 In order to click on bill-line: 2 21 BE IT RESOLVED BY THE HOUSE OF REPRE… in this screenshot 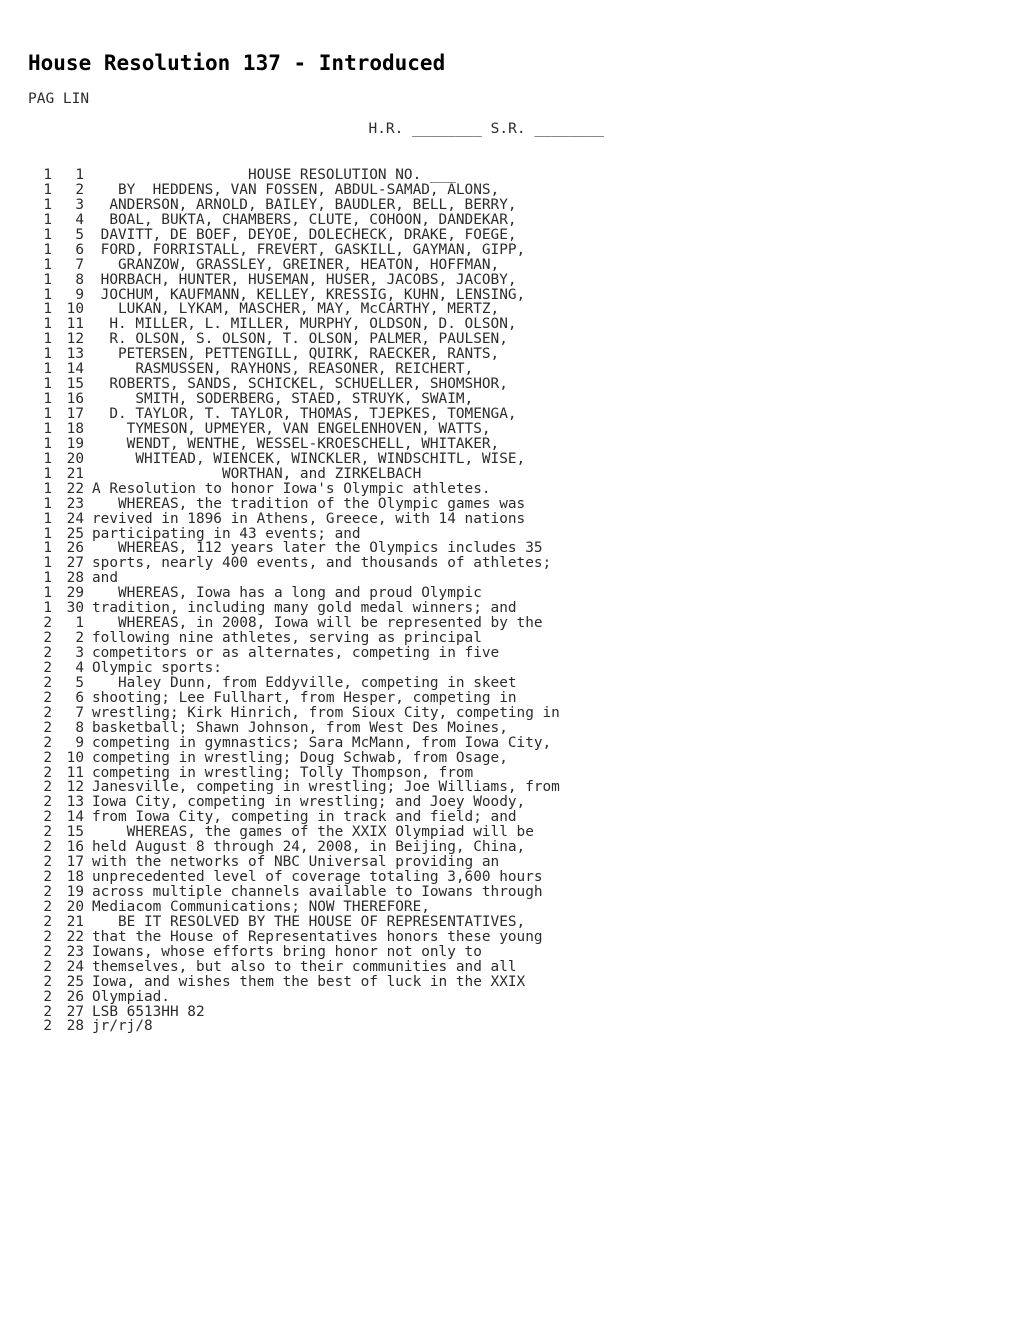, I will do `click(294, 921)`.